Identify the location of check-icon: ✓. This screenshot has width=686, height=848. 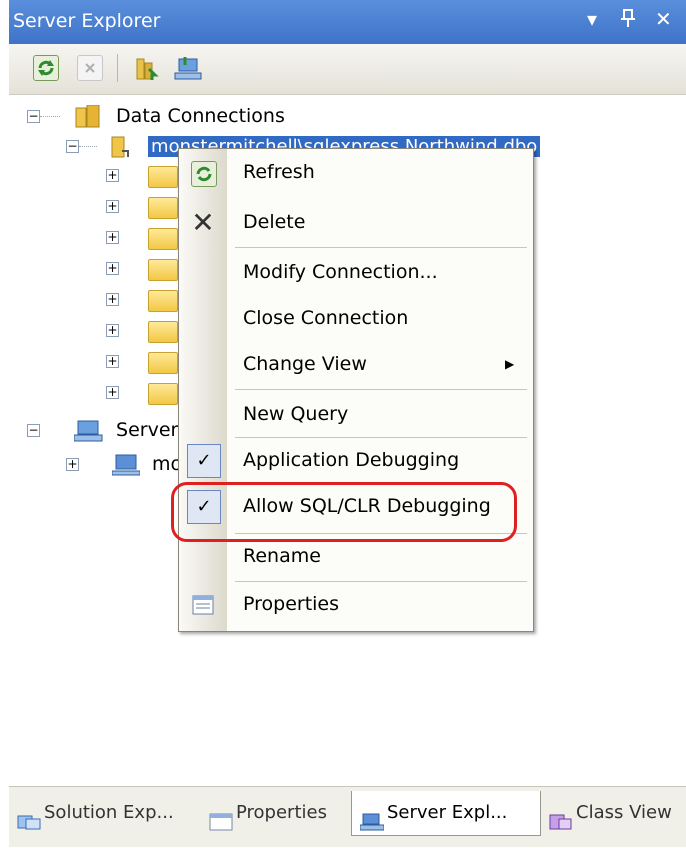
(204, 461).